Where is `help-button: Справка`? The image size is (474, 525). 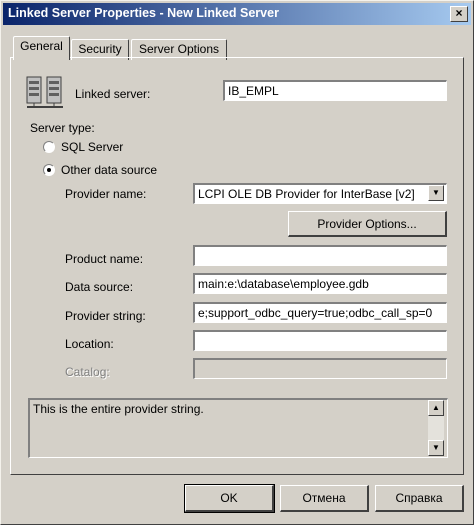
help-button: Справка is located at coordinates (419, 498).